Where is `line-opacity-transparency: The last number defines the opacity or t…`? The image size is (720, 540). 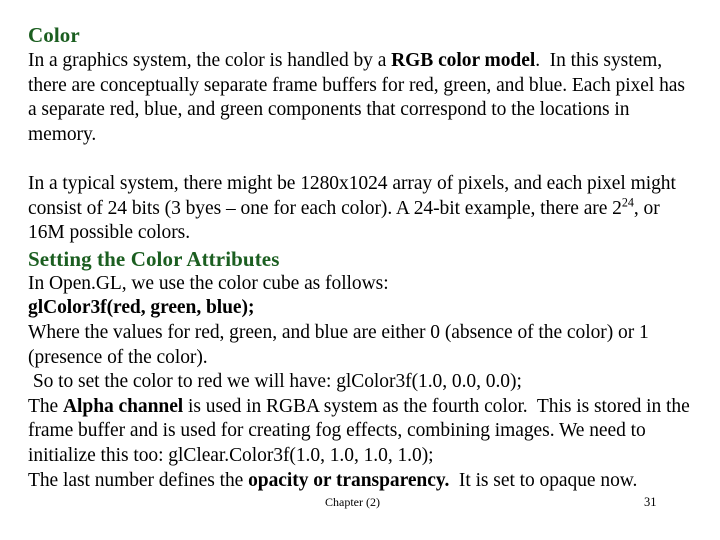 line-opacity-transparency: The last number defines the opacity or t… is located at coordinates (362, 481).